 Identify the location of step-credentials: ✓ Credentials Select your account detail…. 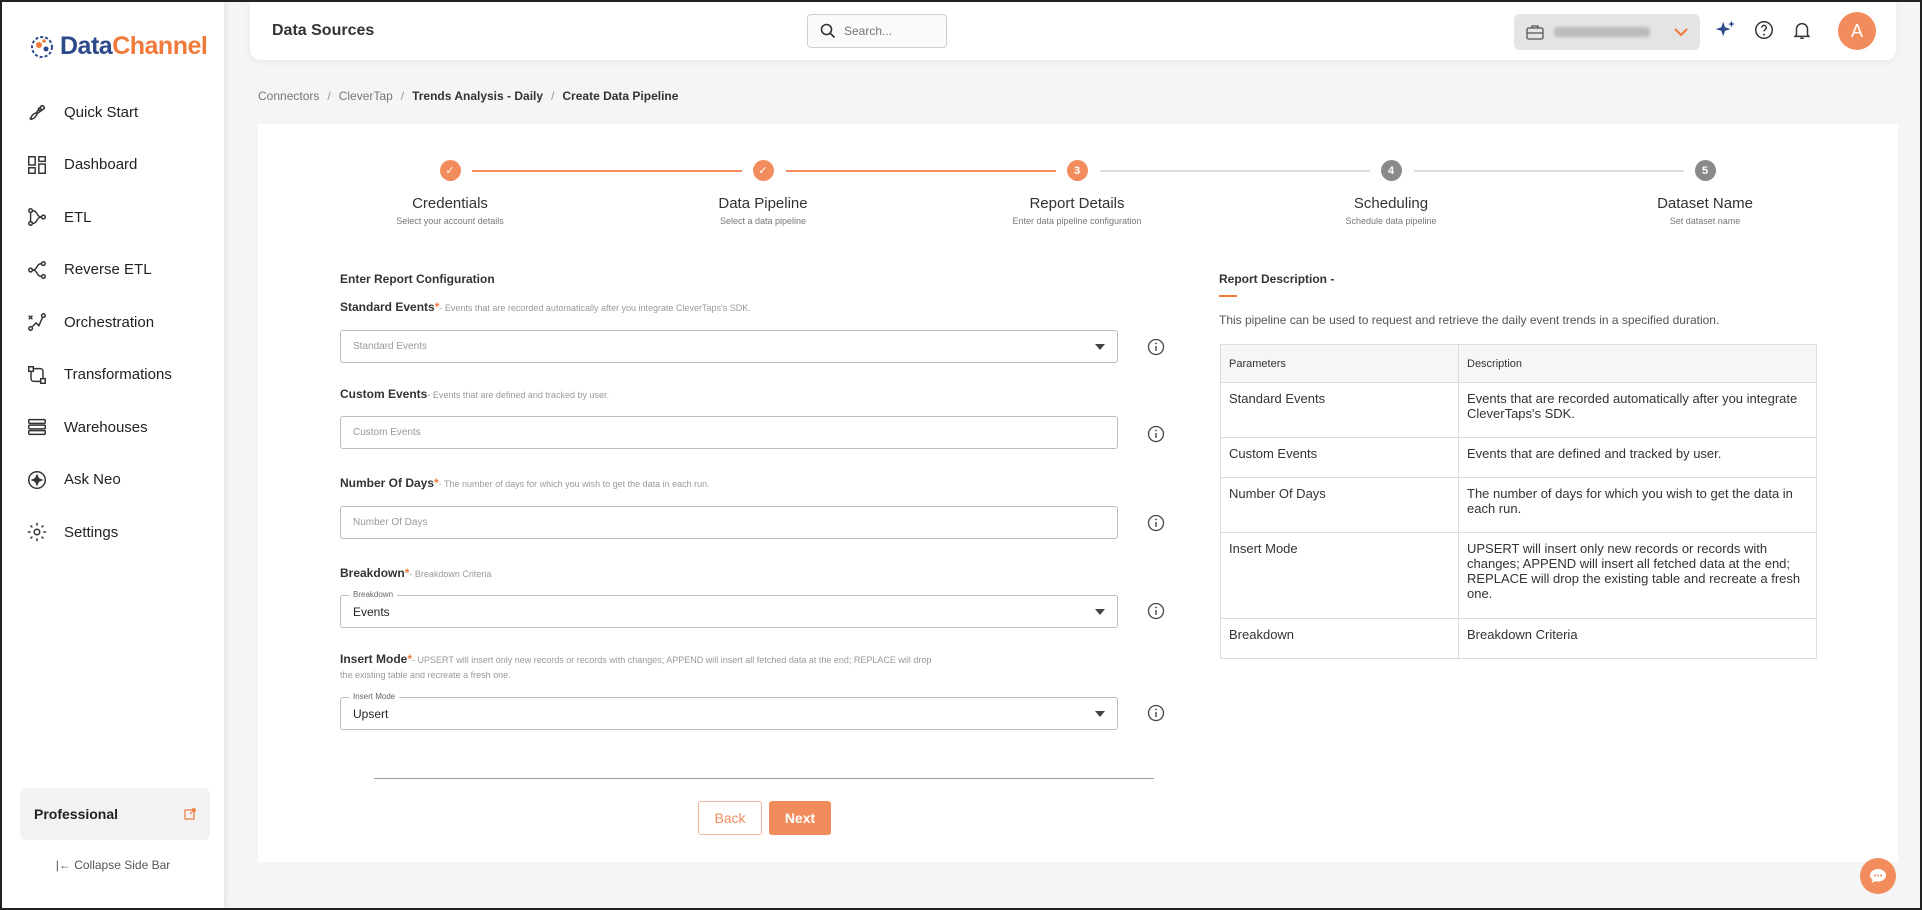
(450, 193).